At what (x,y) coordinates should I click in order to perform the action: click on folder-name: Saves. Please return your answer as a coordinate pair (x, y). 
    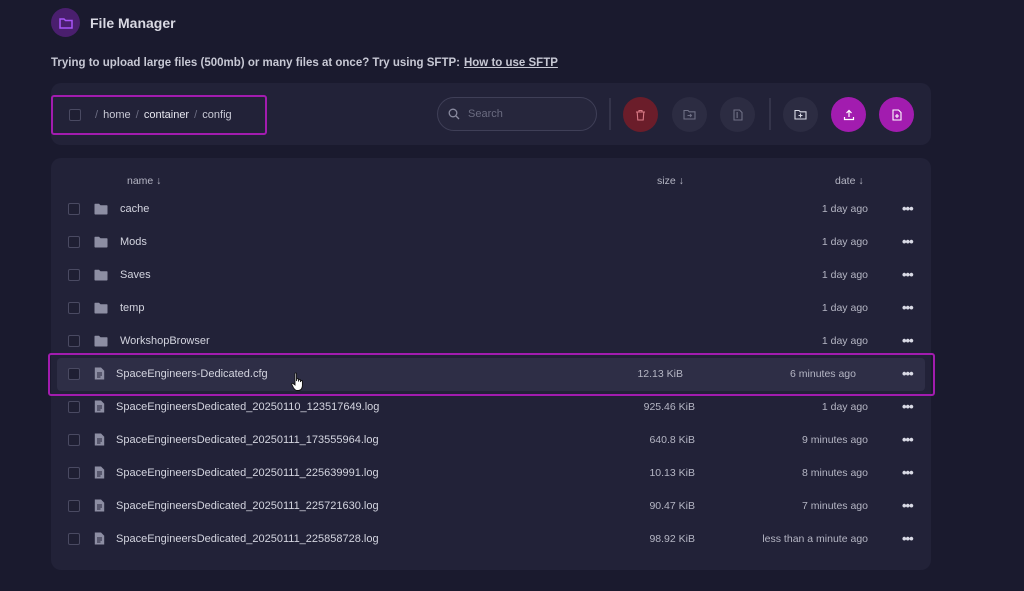
    Looking at the image, I should click on (135, 275).